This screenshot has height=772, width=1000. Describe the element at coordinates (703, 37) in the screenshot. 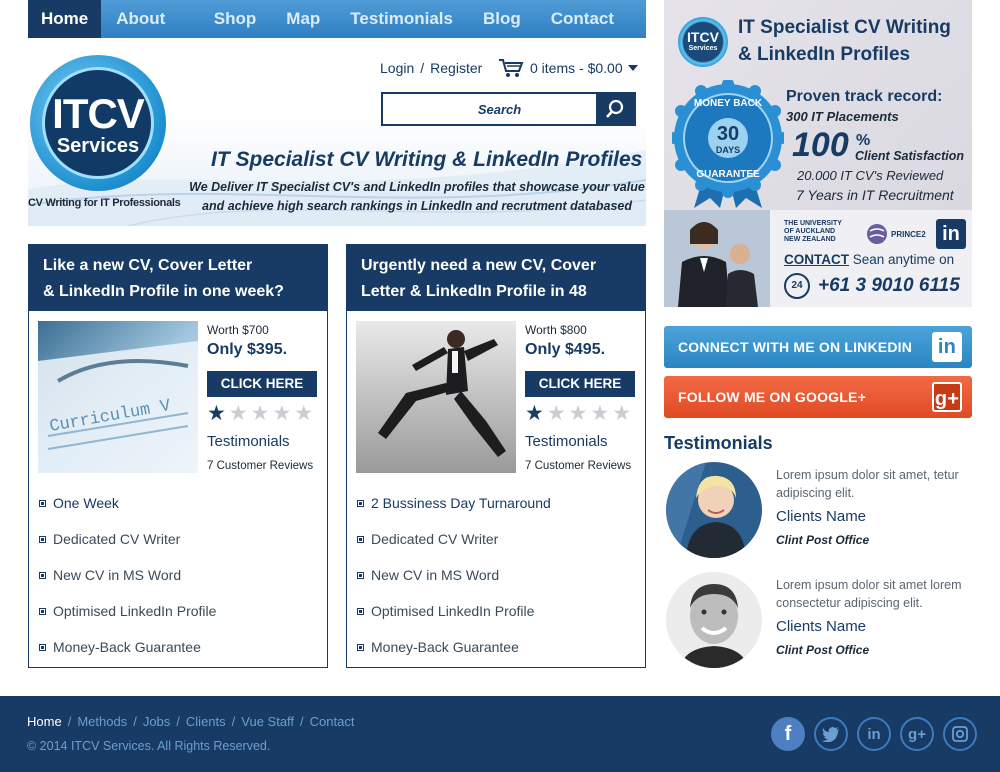

I see `promo-logo-text: ITCV` at that location.